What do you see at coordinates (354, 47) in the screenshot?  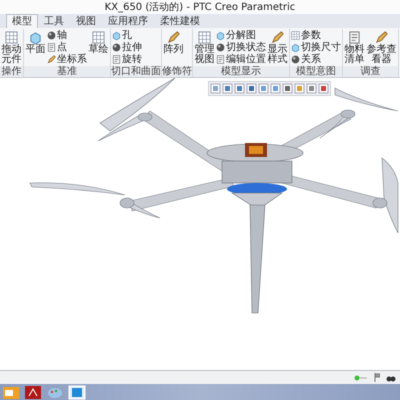 I see `ribbon-button: 物料清单` at bounding box center [354, 47].